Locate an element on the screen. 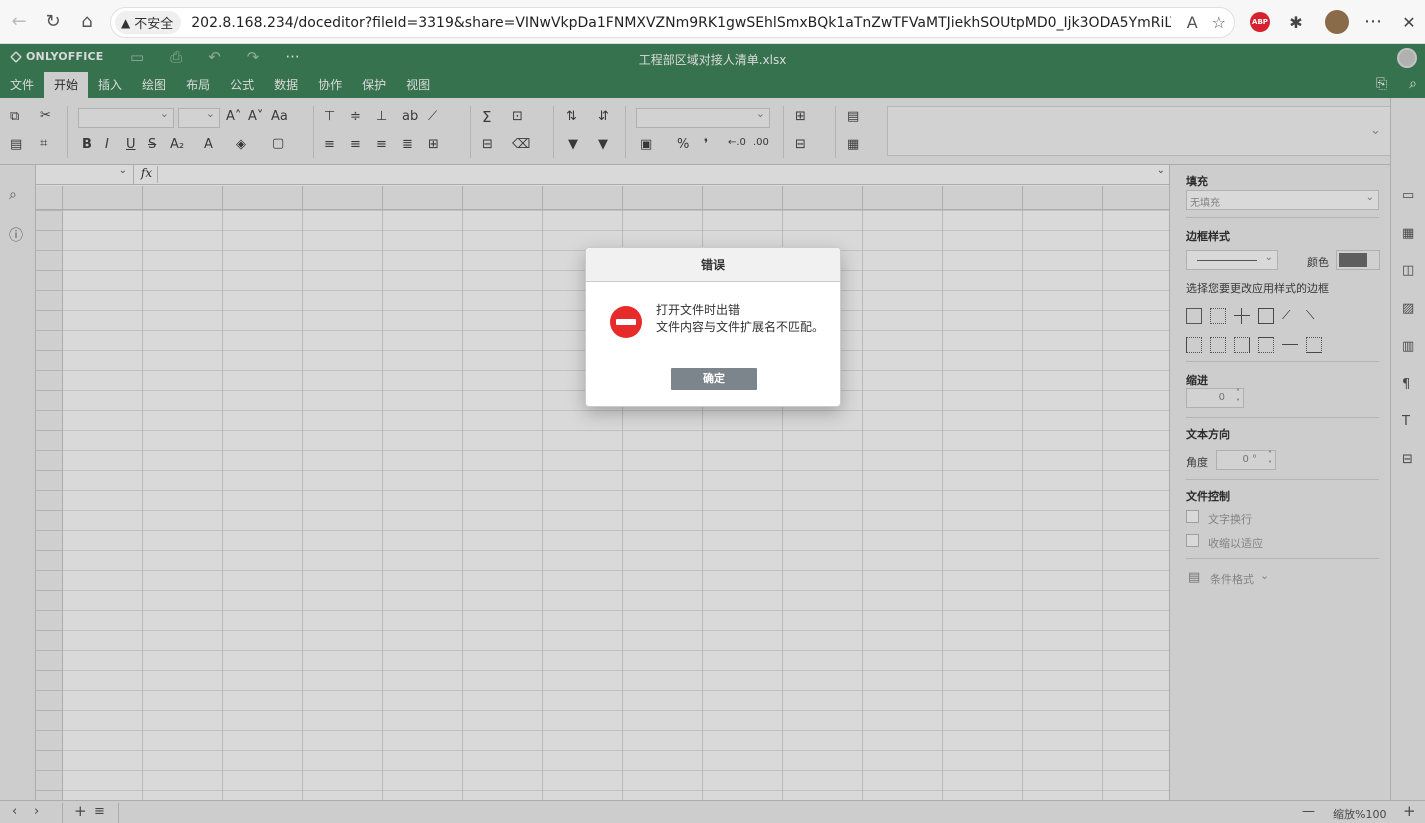  error-message-detail: 文件内容与文件扩展名不匹配。 is located at coordinates (740, 327).